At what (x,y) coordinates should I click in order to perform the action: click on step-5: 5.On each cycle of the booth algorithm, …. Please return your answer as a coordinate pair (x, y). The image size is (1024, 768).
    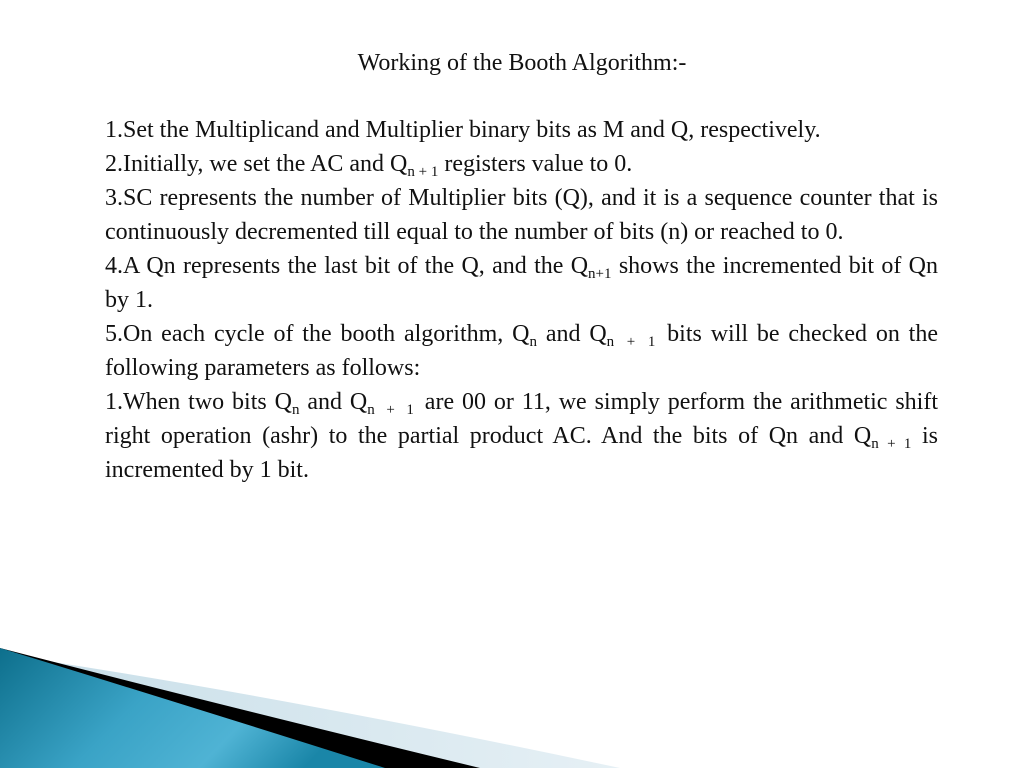
    Looking at the image, I should click on (521, 351).